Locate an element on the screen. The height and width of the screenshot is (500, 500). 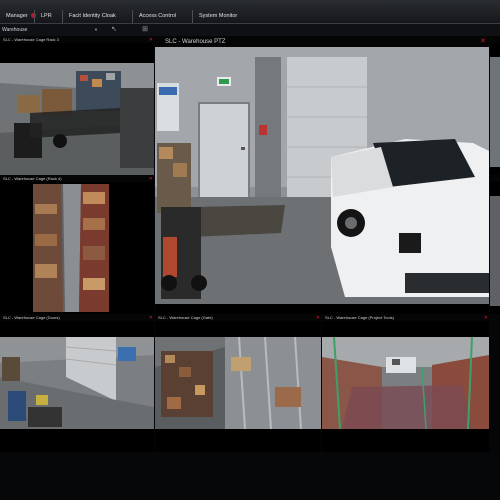
camera-feed-rack4 is located at coordinates (71, 248).